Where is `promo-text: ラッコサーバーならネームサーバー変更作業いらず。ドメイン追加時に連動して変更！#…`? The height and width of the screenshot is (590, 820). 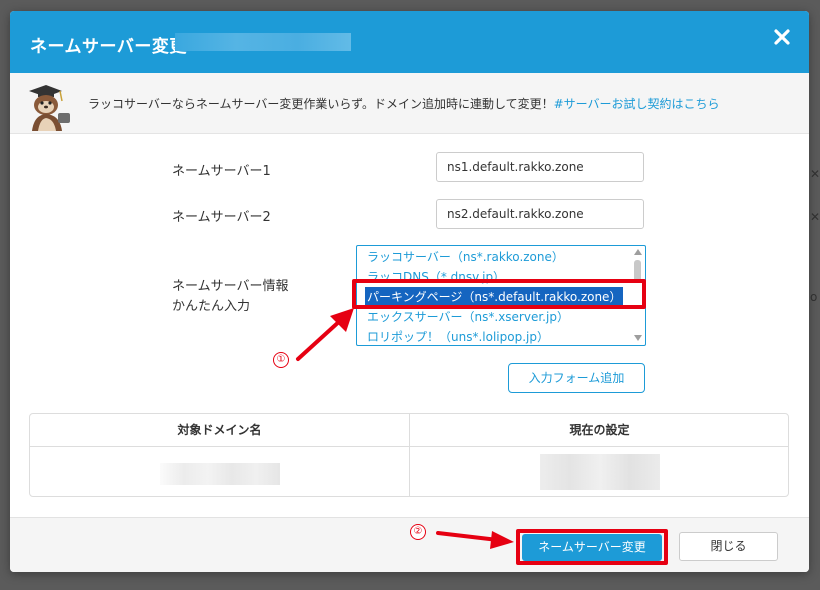
promo-text: ラッコサーバーならネームサーバー変更作業いらず。ドメイン追加時に連動して変更！#… is located at coordinates (404, 103).